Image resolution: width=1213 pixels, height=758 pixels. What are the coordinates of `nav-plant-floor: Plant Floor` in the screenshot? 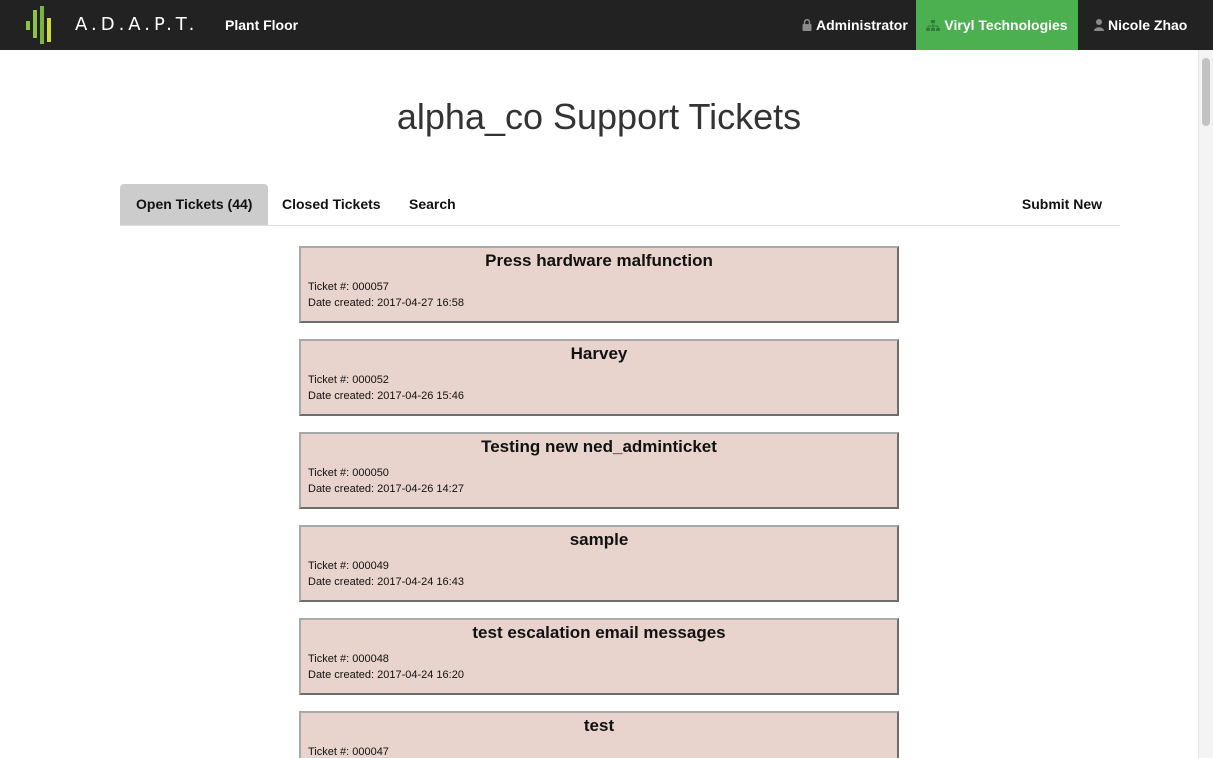 It's located at (261, 25).